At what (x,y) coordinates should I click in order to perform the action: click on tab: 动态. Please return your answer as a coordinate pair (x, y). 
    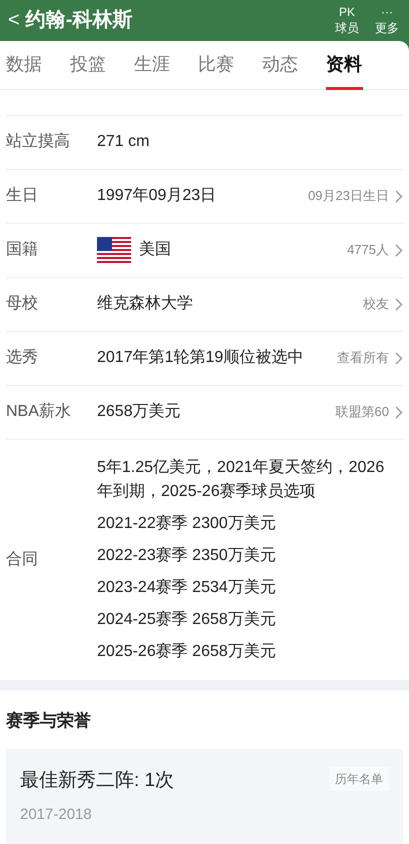
    Looking at the image, I should click on (294, 64).